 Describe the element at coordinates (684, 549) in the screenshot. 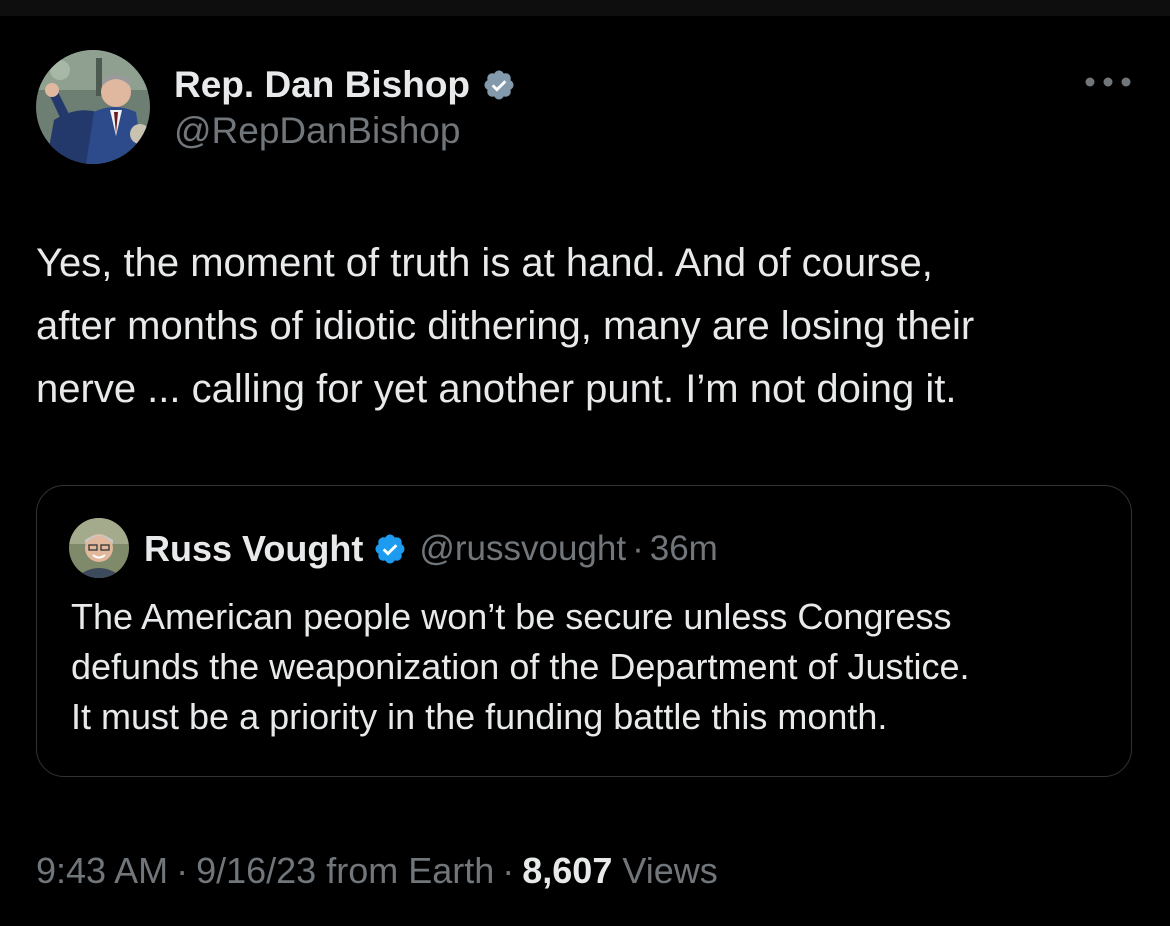

I see `quoted-timestamp: 36m` at that location.